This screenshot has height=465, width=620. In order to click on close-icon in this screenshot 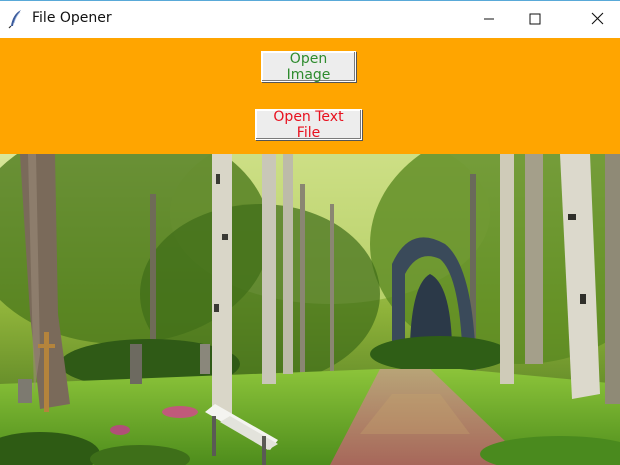, I will do `click(597, 19)`.